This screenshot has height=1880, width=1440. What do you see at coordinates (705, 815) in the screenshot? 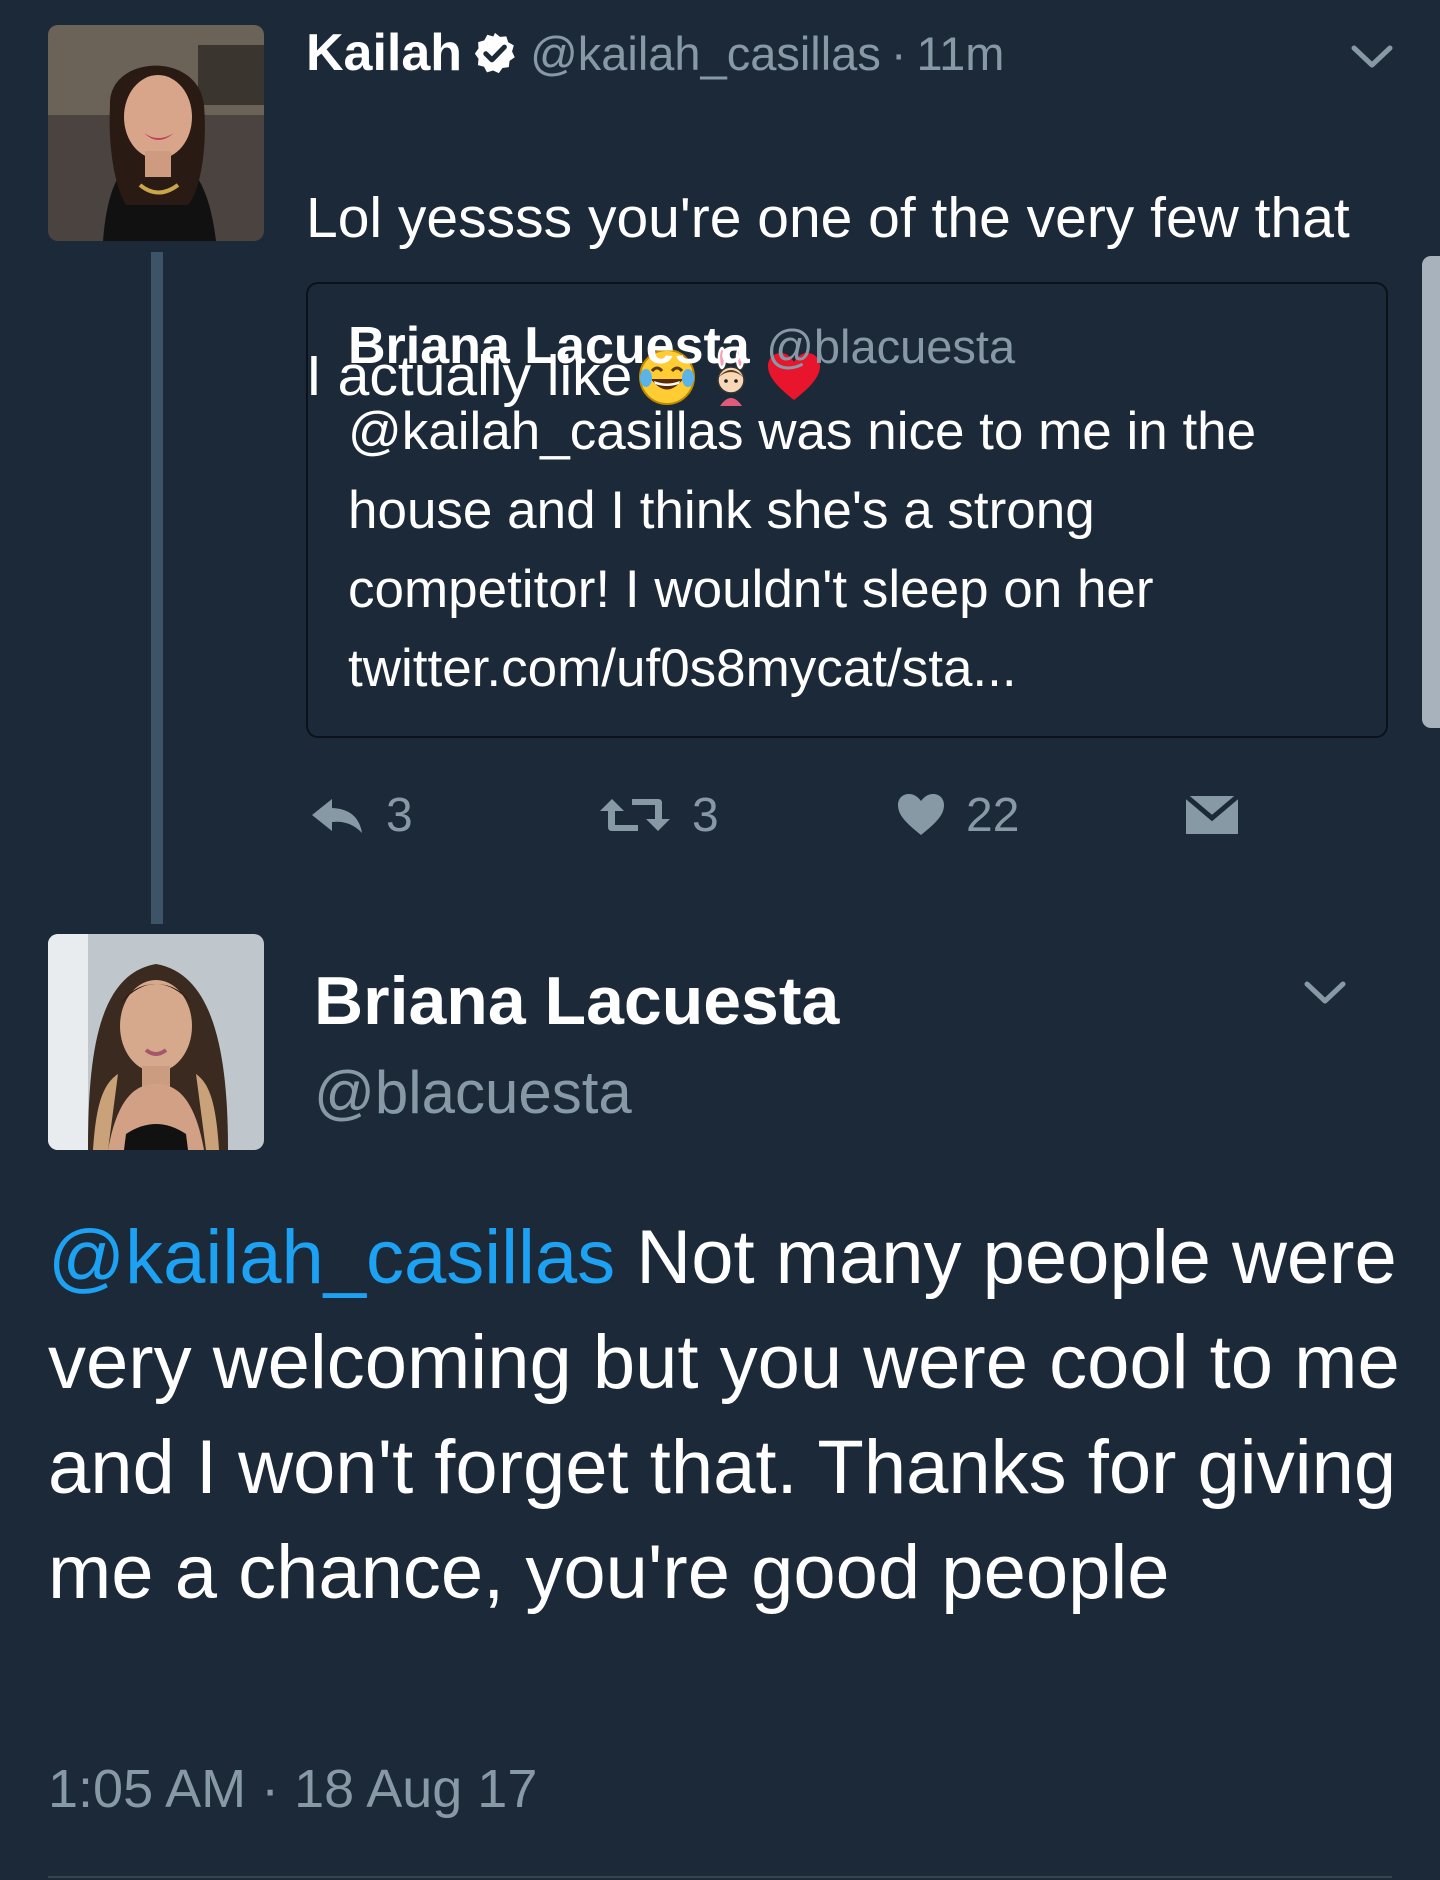
I see `retweet-count: 3` at bounding box center [705, 815].